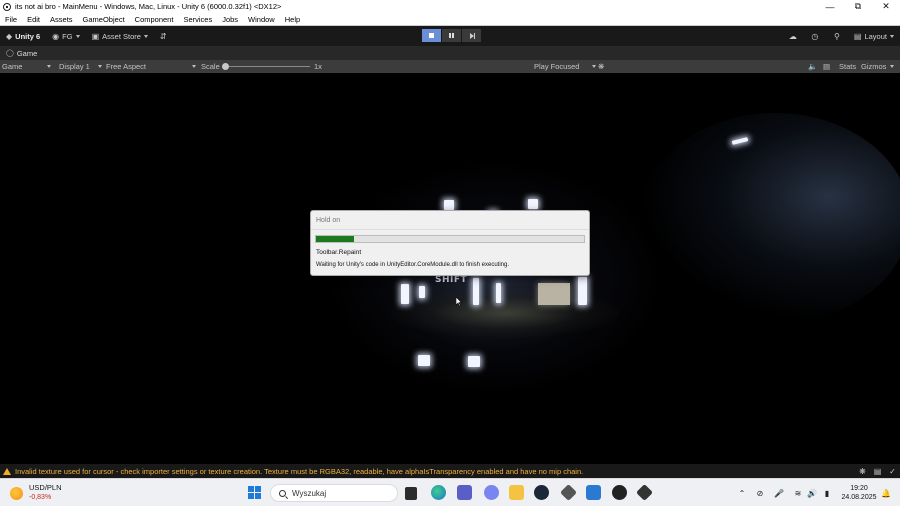 This screenshot has width=900, height=506. Describe the element at coordinates (33, 19) in the screenshot. I see `menu-edit: Edit` at that location.